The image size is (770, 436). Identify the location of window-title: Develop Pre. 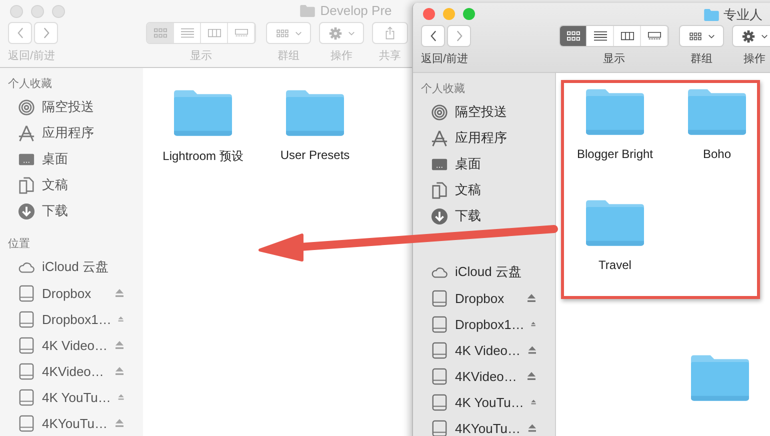
(356, 10).